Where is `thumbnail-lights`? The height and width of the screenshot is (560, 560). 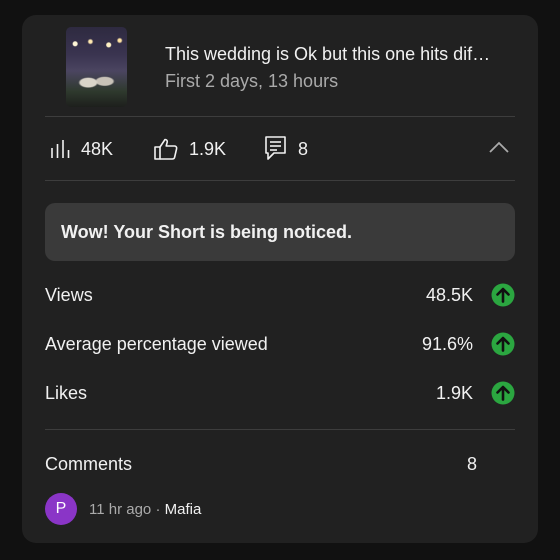
thumbnail-lights is located at coordinates (96, 46).